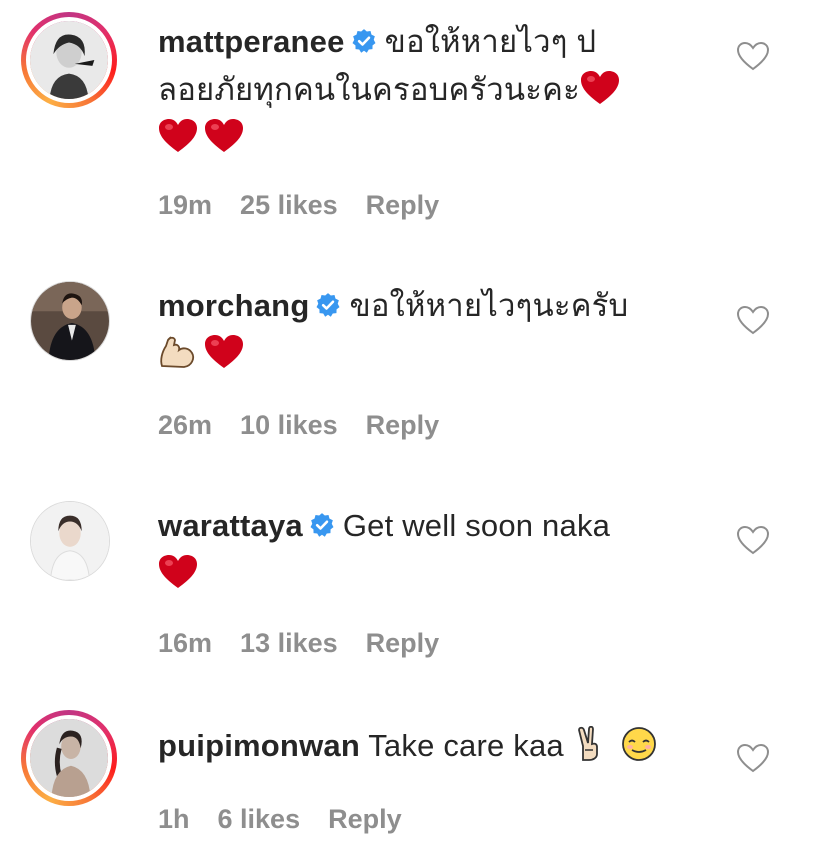 The width and height of the screenshot is (828, 853). I want to click on flexed-biceps-emoji, so click(178, 352).